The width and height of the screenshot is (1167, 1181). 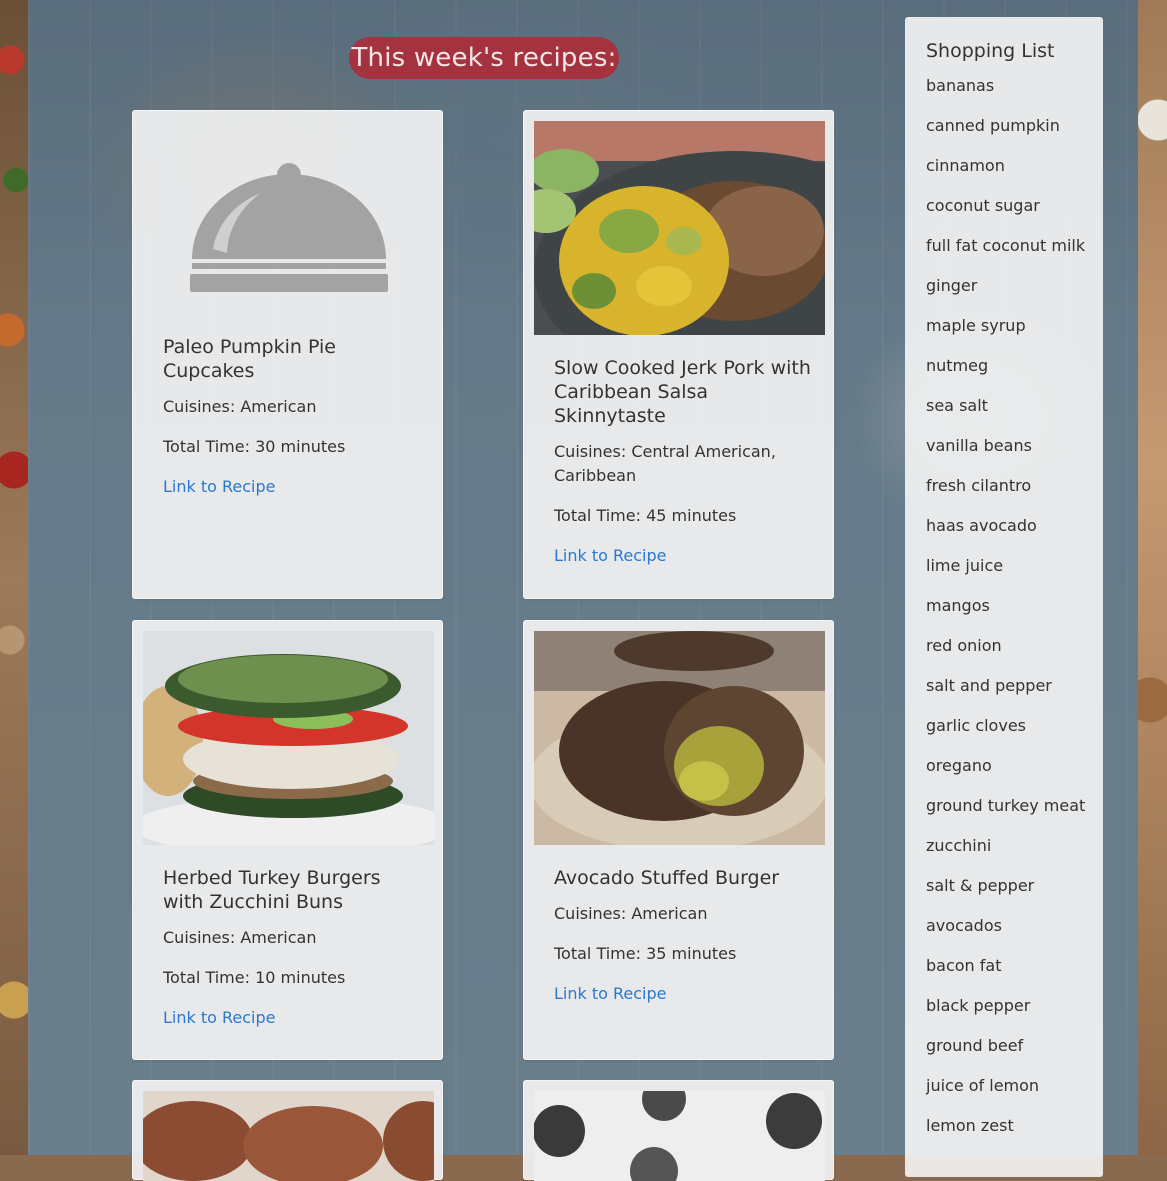 What do you see at coordinates (990, 51) in the screenshot?
I see `shopping-list-title: Shopping List` at bounding box center [990, 51].